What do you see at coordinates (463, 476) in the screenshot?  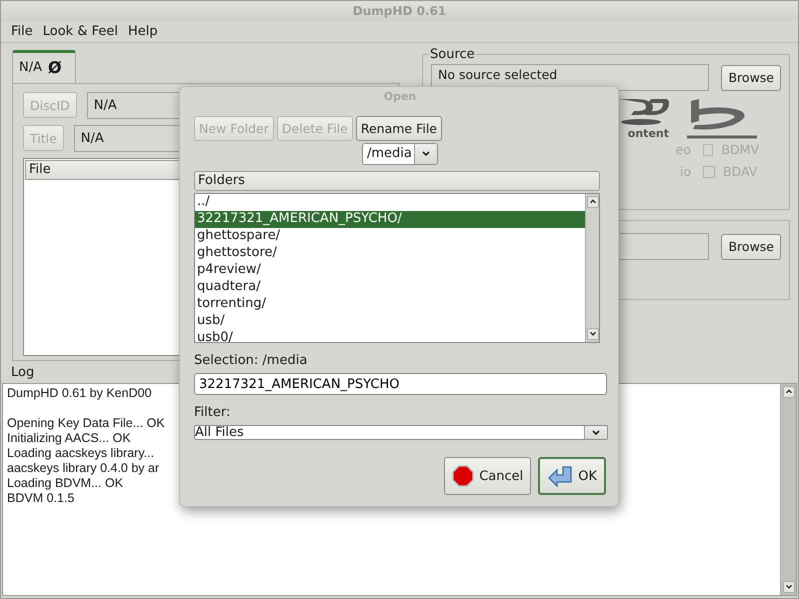 I see `stop-icon` at bounding box center [463, 476].